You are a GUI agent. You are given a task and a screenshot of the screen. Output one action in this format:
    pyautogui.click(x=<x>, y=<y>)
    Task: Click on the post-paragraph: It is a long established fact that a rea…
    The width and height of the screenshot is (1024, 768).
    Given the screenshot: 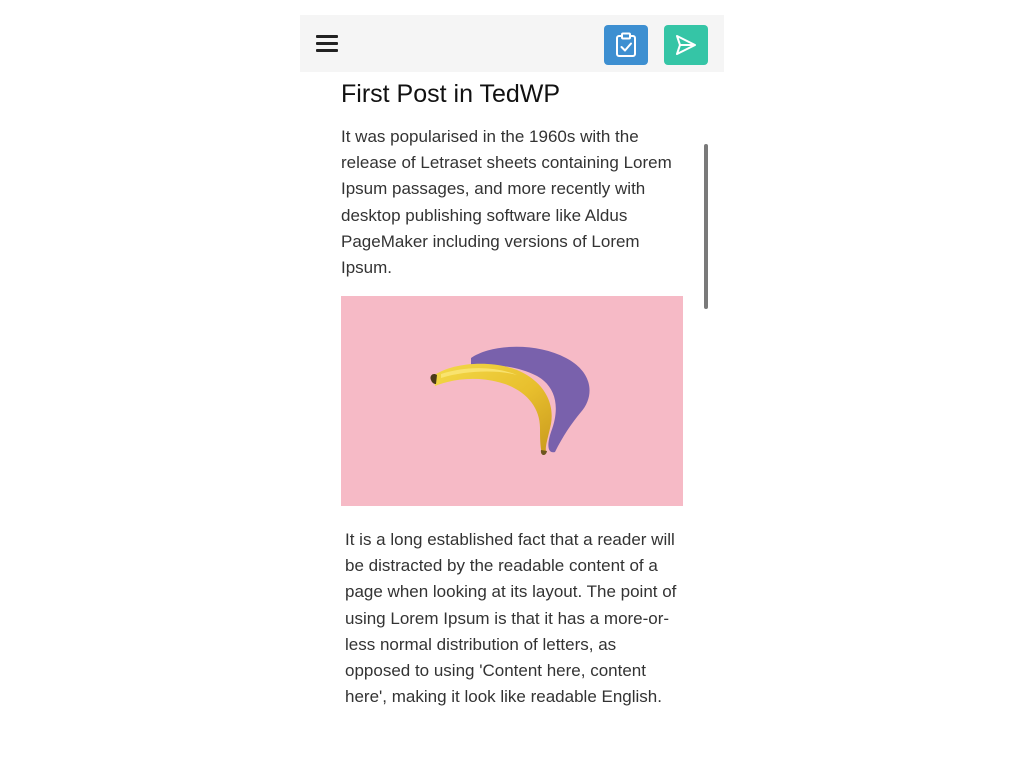 What is the action you would take?
    pyautogui.click(x=515, y=618)
    